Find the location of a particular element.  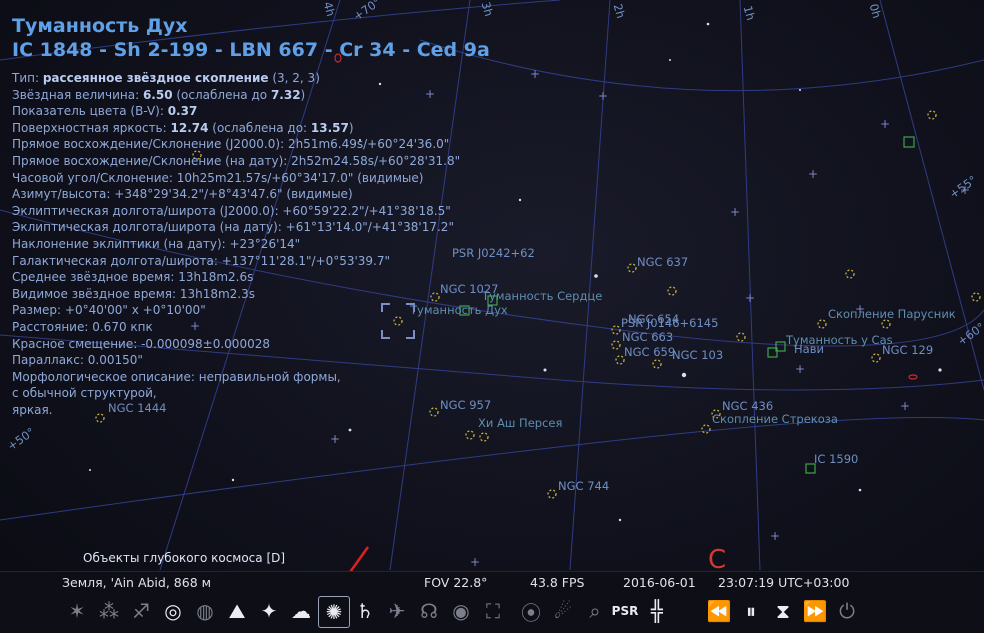

info-line-rest: +137°11'28.1"/+0°53'39.7" is located at coordinates (306, 260).